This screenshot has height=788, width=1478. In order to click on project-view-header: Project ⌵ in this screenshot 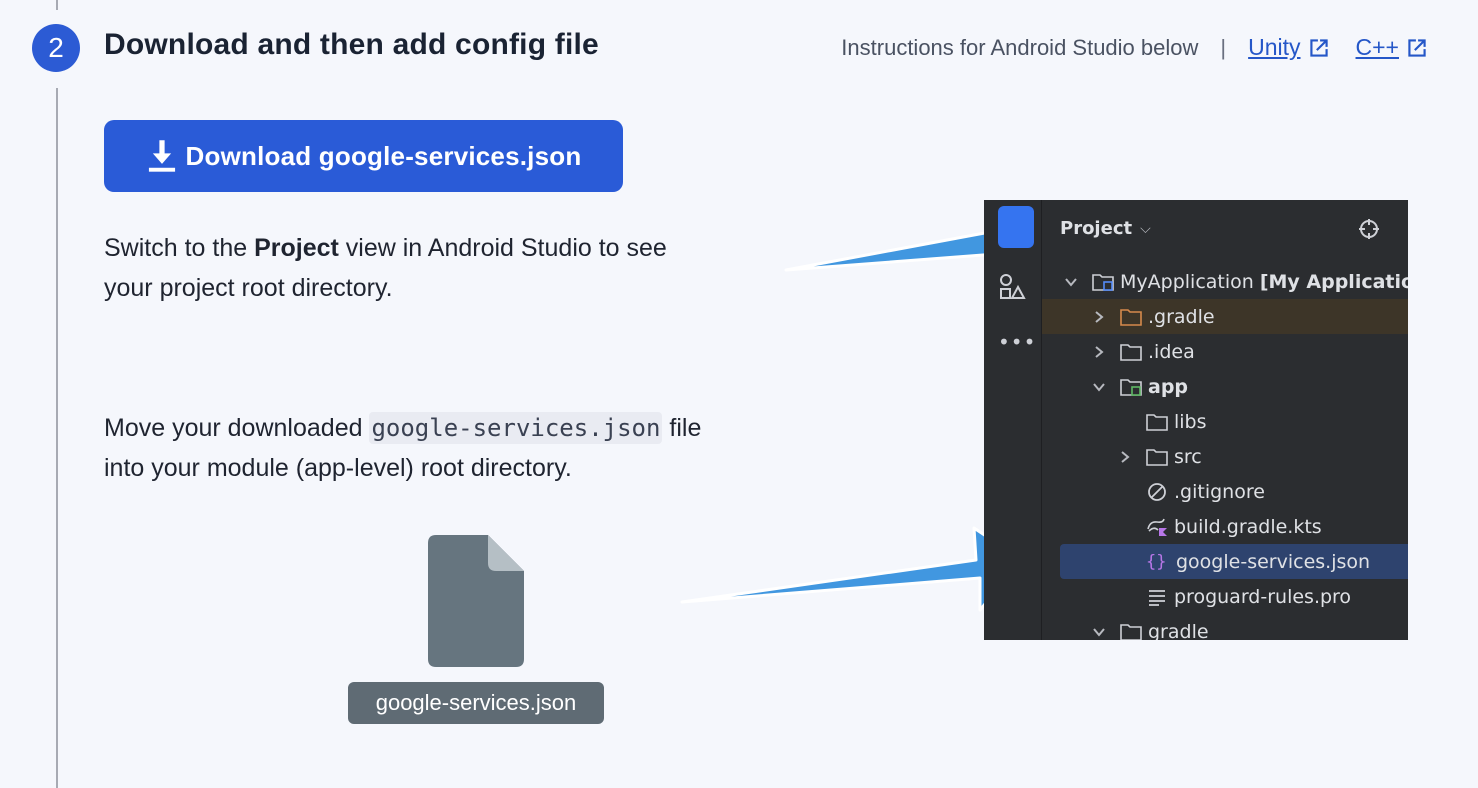, I will do `click(1105, 228)`.